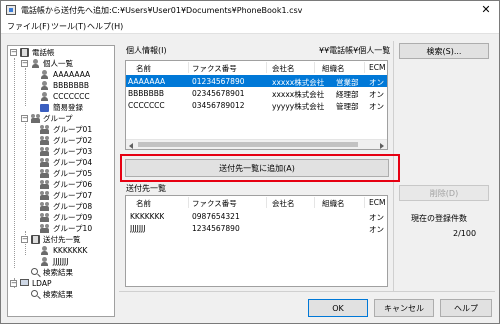 This screenshot has height=324, width=500. I want to click on close-button: ✕, so click(486, 10).